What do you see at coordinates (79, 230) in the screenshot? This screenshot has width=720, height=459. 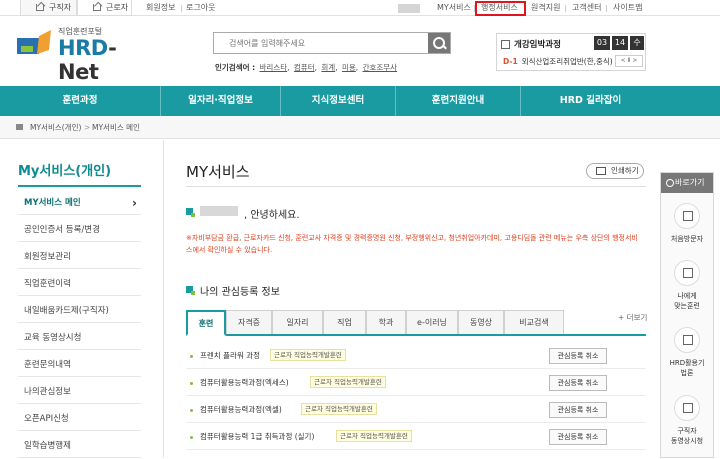 I see `sidebar-item-certificate: 공인인증서 등록/변경` at bounding box center [79, 230].